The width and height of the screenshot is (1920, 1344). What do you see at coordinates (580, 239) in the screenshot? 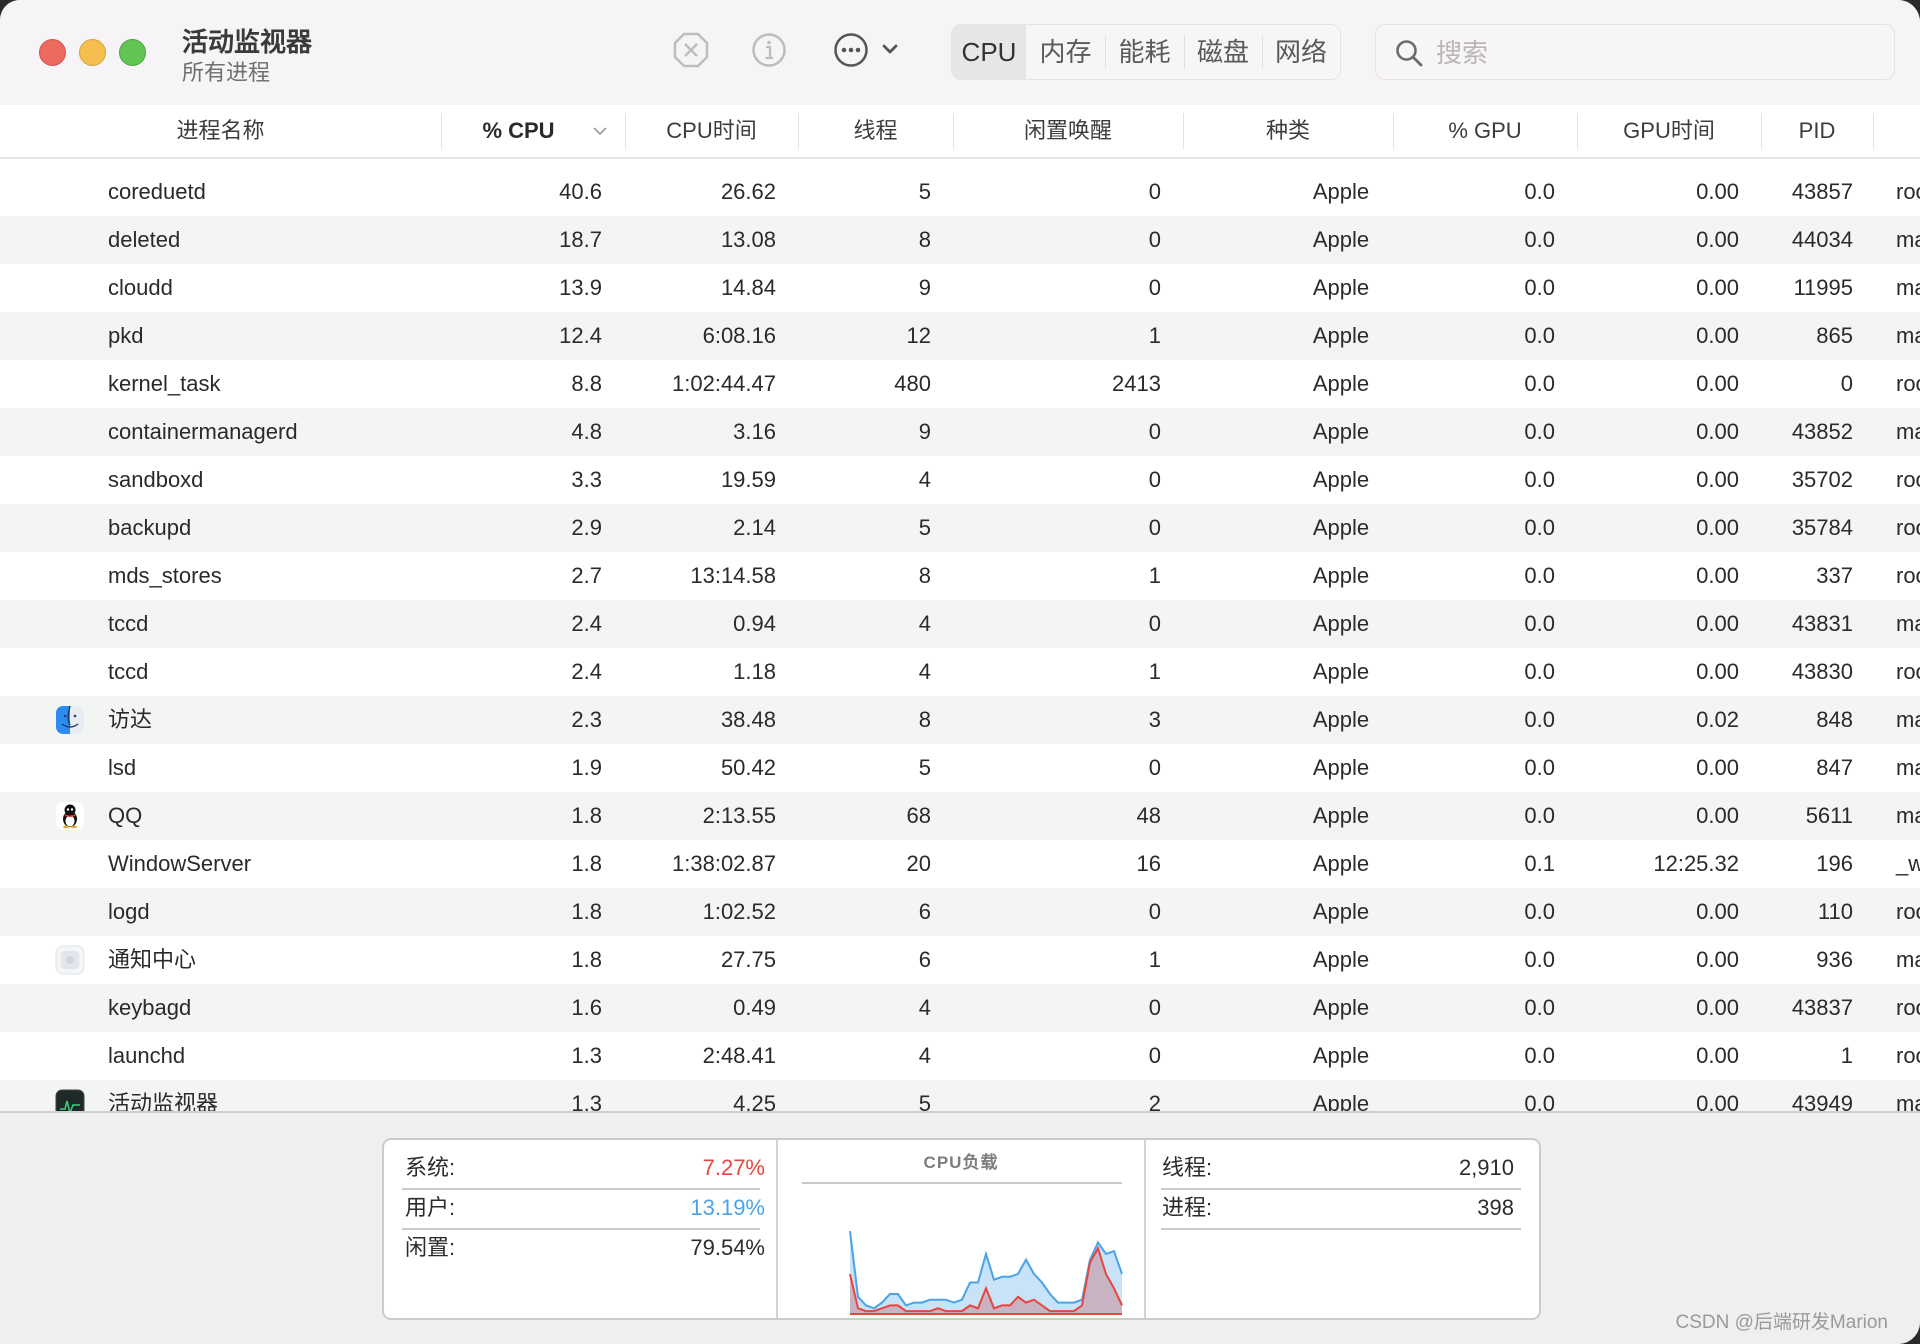
I see `cpu-cell: 18.7` at bounding box center [580, 239].